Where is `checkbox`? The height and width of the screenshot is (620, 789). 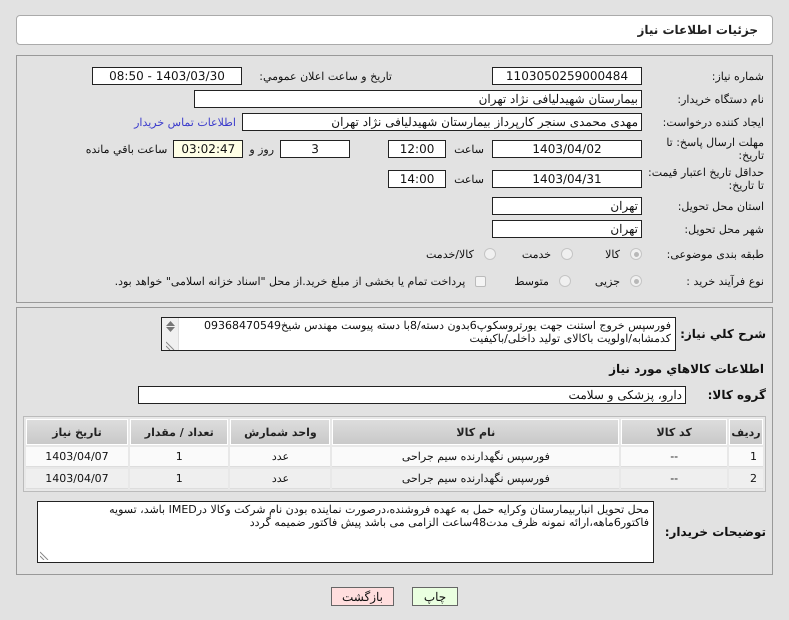
checkbox is located at coordinates (480, 281).